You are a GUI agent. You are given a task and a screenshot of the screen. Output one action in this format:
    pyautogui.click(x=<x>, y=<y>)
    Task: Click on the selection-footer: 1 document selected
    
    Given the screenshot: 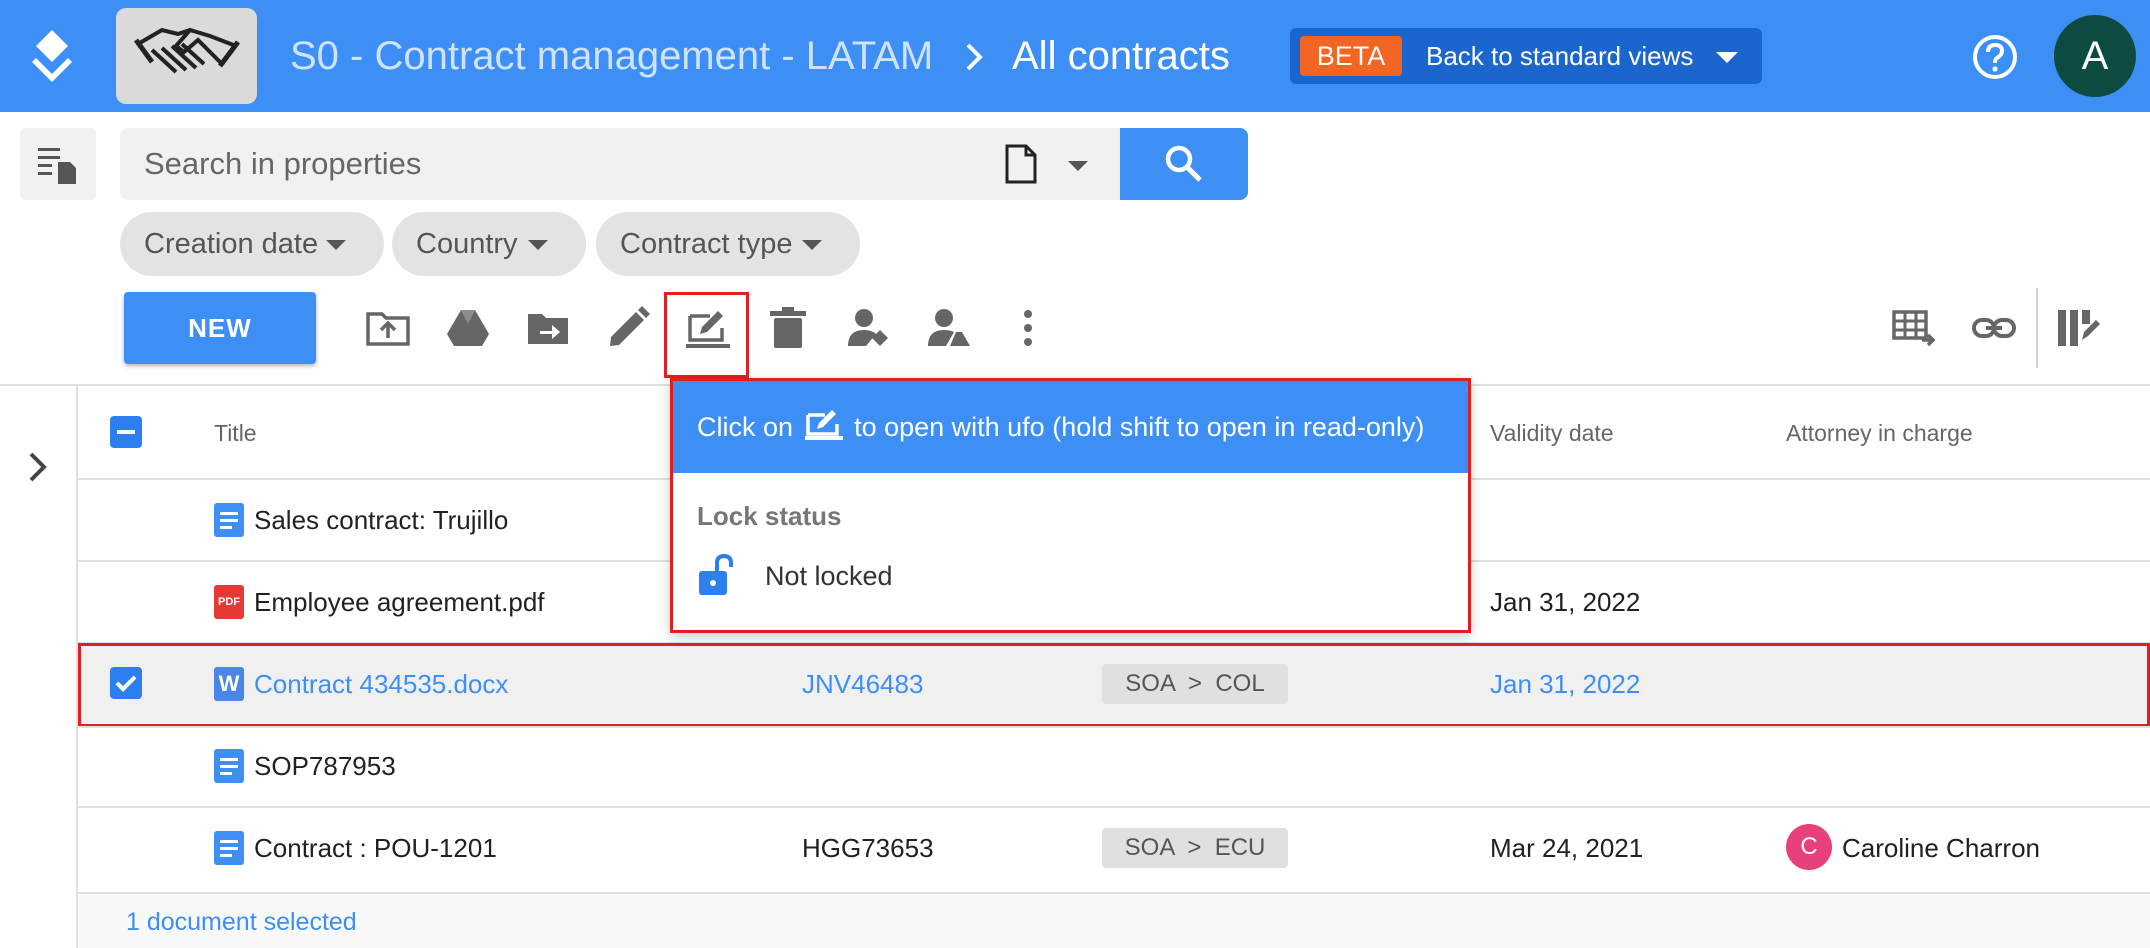 What is the action you would take?
    pyautogui.click(x=1114, y=920)
    